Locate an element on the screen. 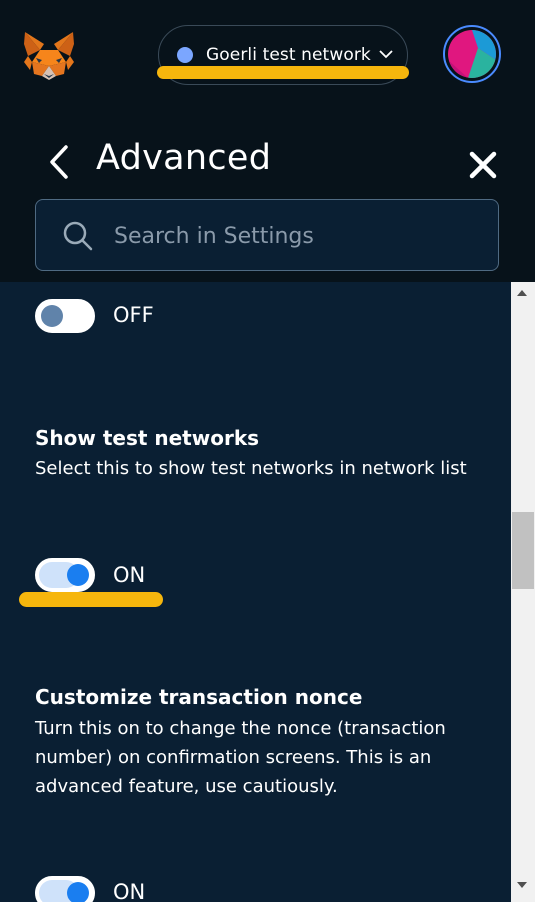 The width and height of the screenshot is (535, 902). customize-nonce-toggle is located at coordinates (65, 889).